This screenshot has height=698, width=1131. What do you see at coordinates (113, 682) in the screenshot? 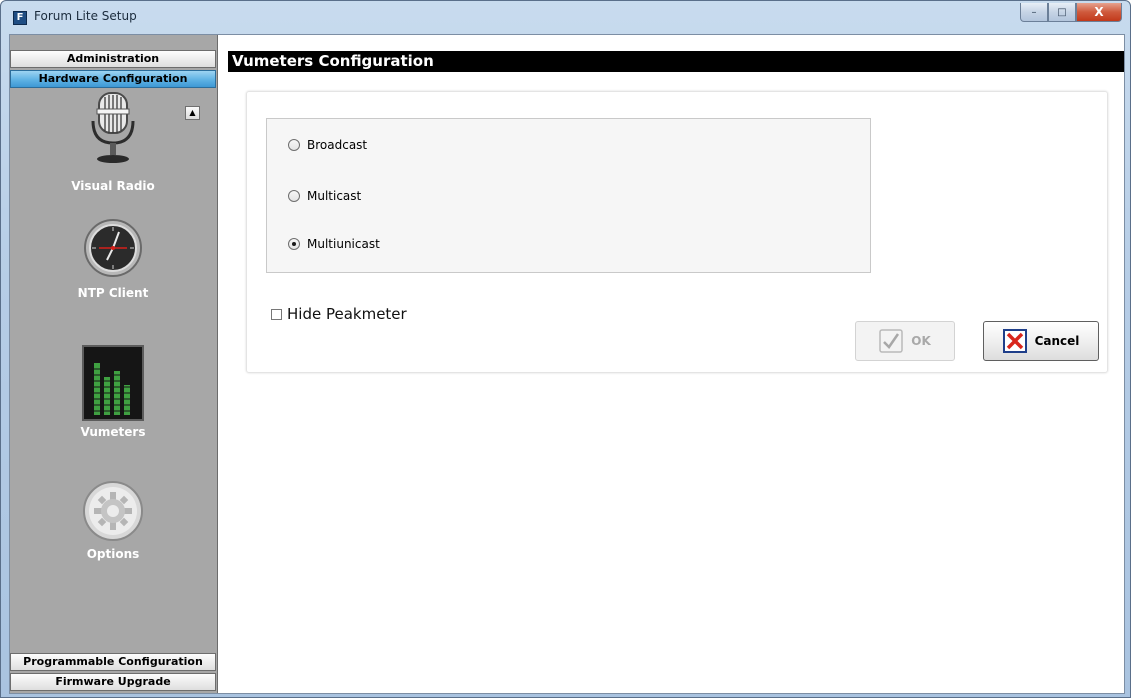
I see `tab-firmware-upgrade: Firmware Upgrade` at bounding box center [113, 682].